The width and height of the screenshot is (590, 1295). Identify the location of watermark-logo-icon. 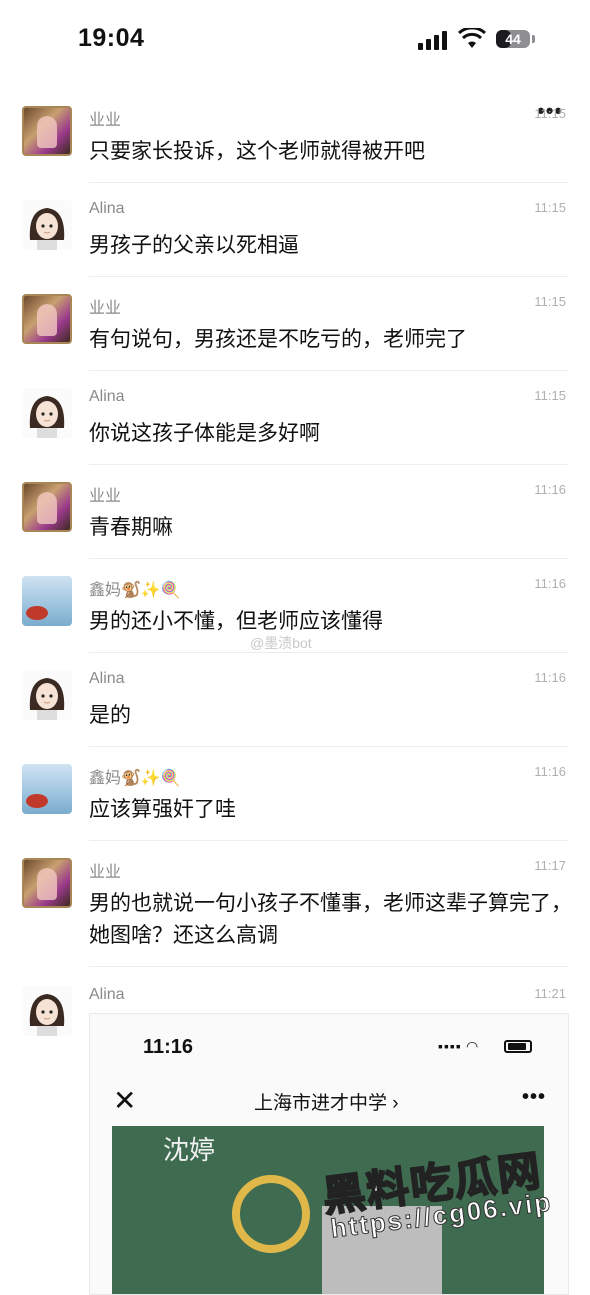
(271, 1214).